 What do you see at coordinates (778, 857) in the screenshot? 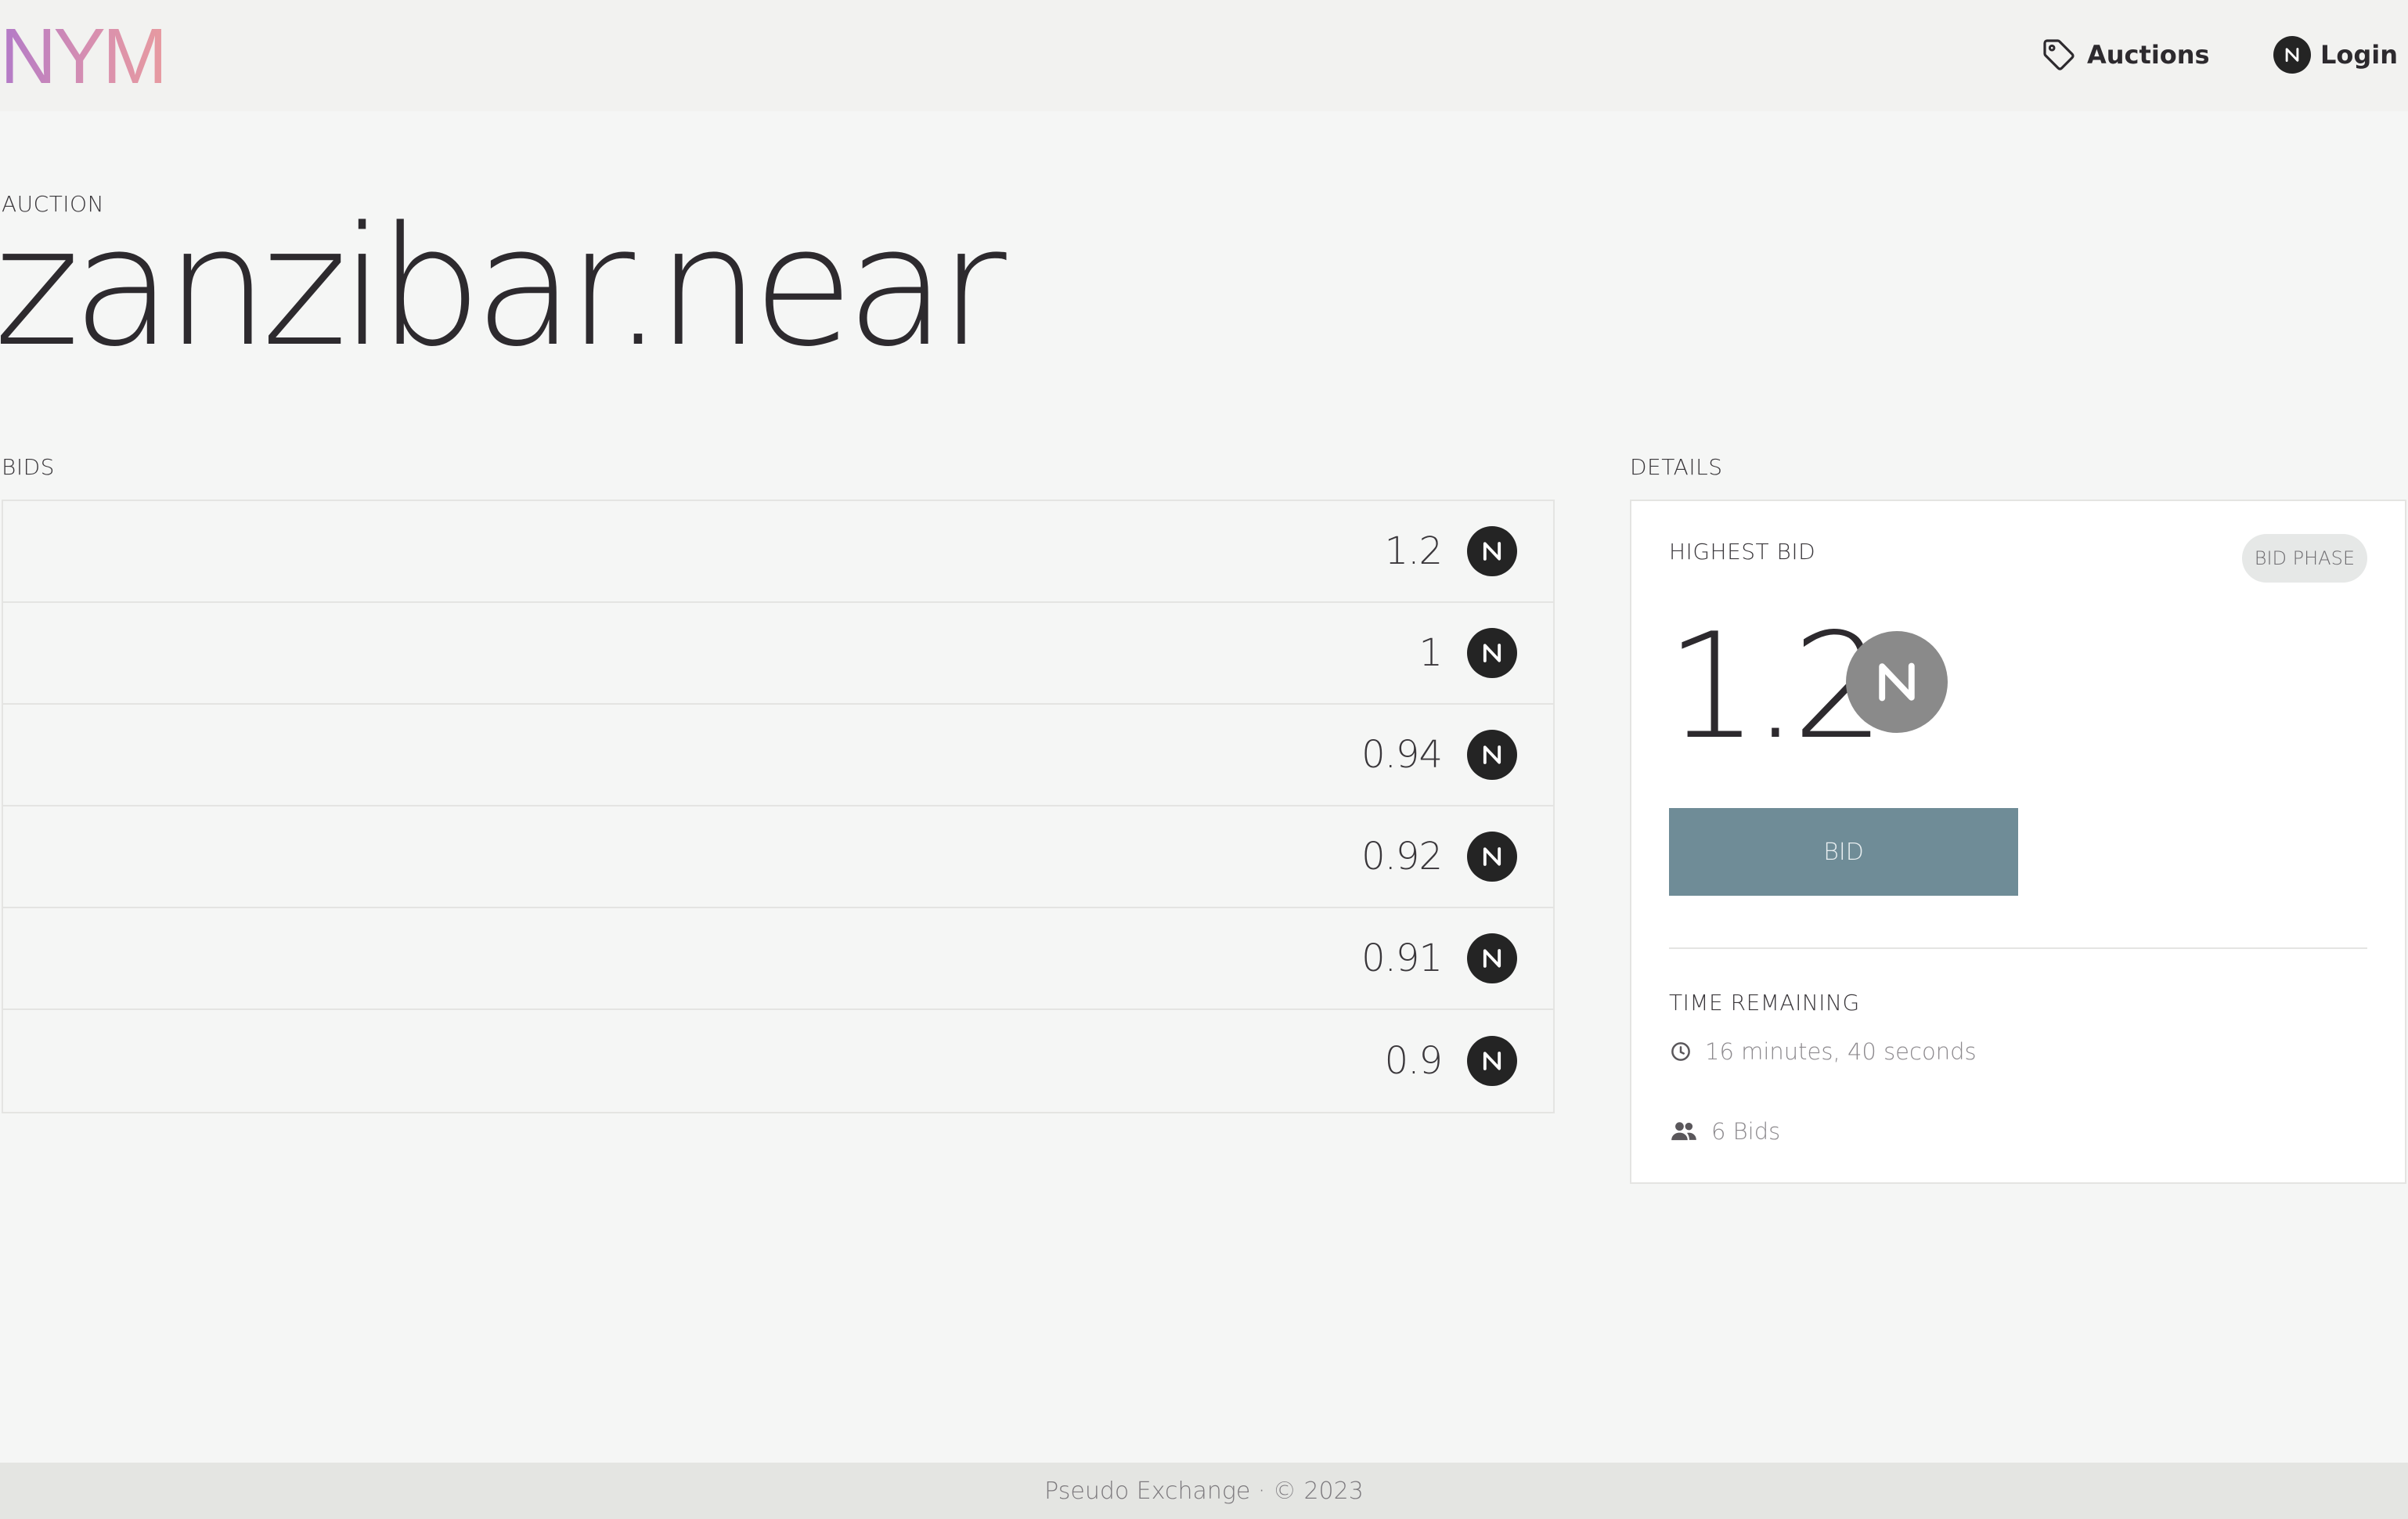
I see `bid-row: 0.92` at bounding box center [778, 857].